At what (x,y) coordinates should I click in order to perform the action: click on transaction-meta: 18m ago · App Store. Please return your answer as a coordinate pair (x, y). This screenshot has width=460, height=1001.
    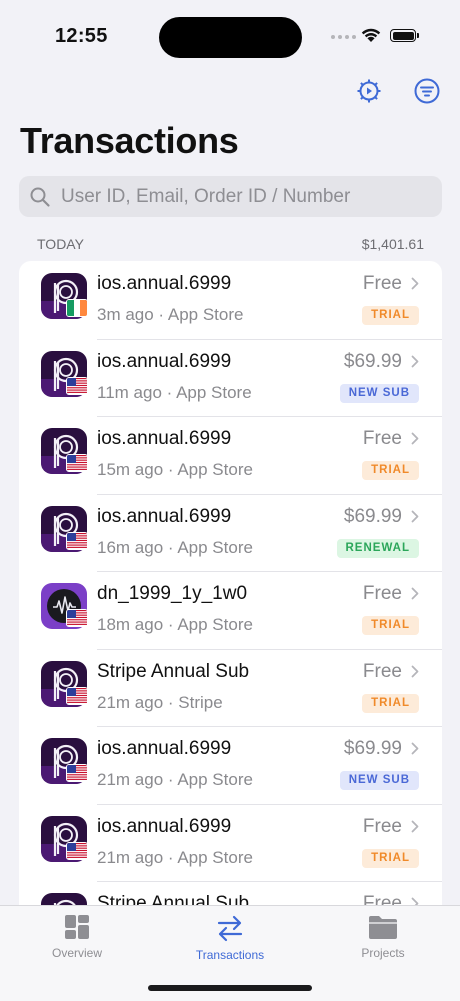
    Looking at the image, I should click on (175, 624).